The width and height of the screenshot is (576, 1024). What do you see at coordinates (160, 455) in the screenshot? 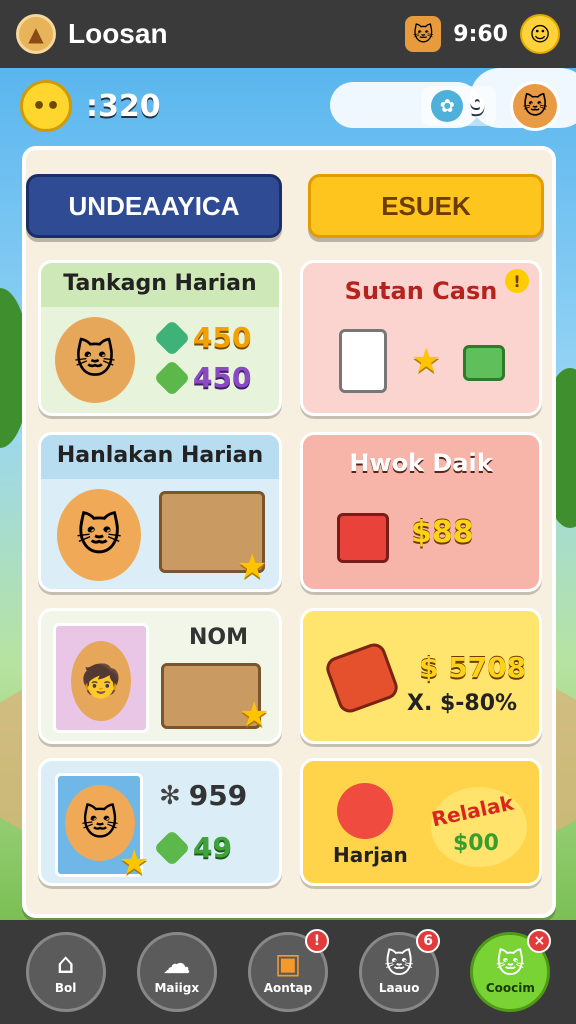
I see `card-title: Hanlakan Harian` at bounding box center [160, 455].